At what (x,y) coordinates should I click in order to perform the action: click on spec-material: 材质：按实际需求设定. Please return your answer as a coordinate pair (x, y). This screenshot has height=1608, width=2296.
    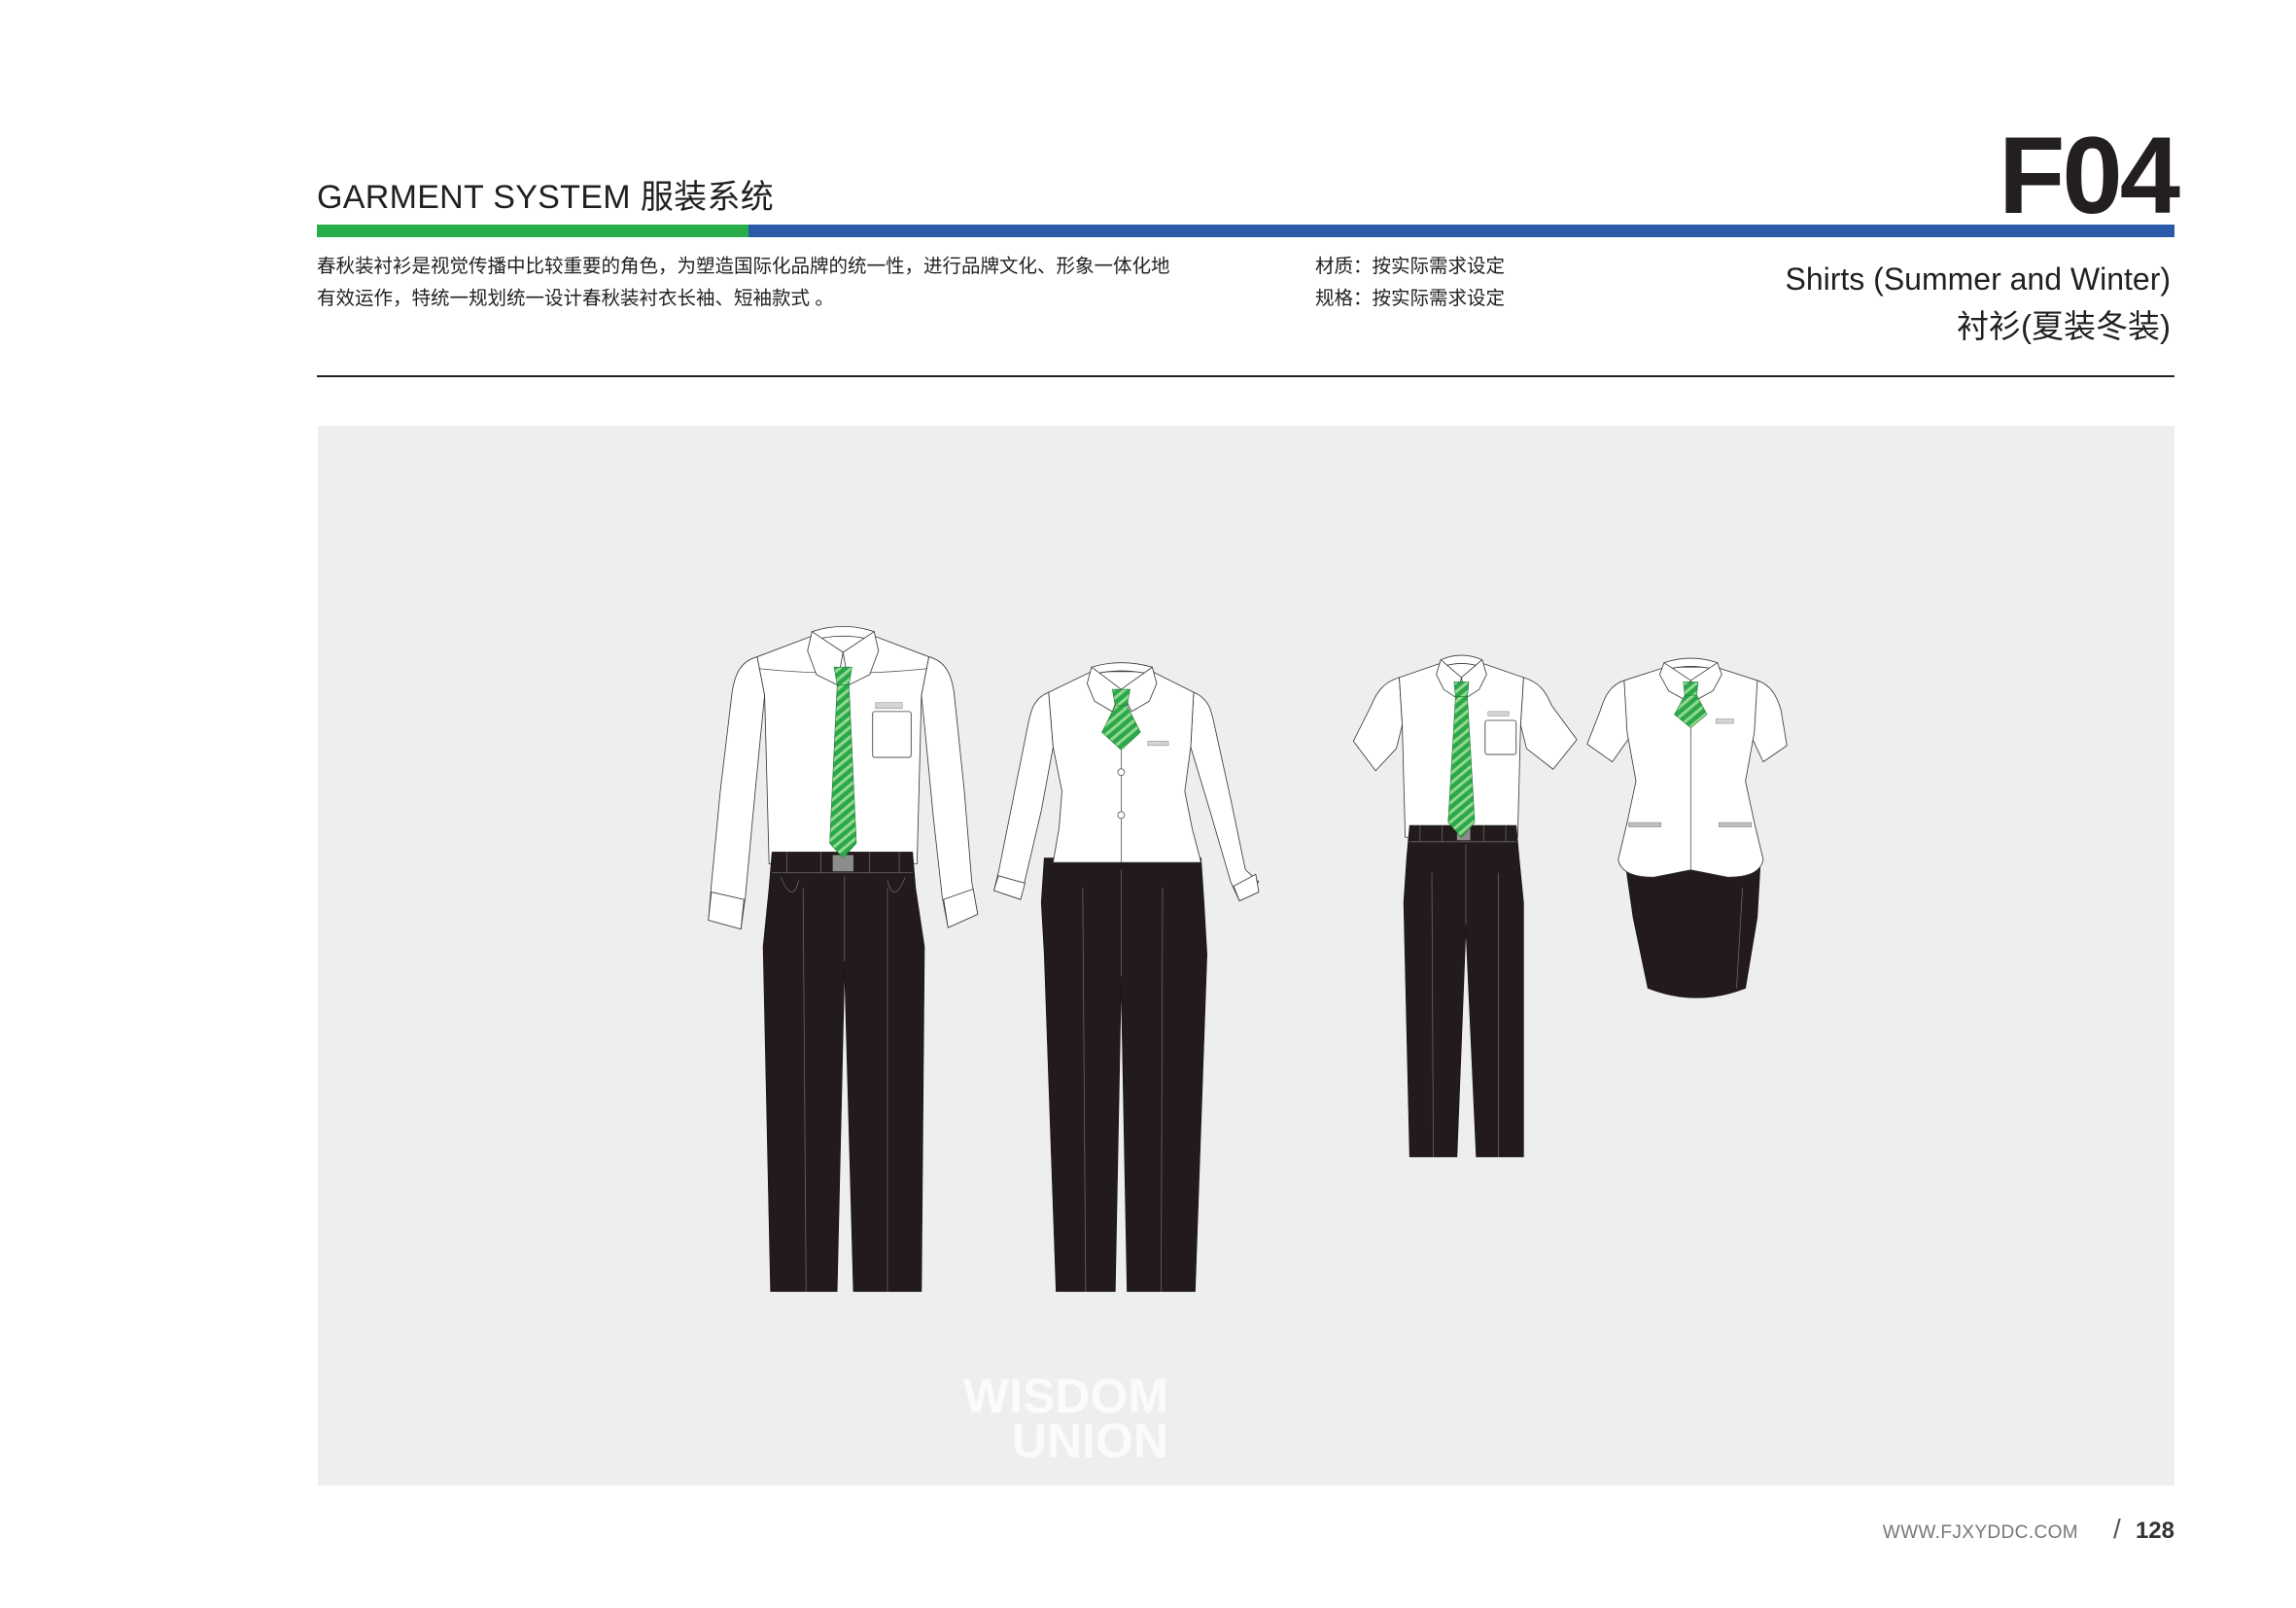
    Looking at the image, I should click on (1410, 266).